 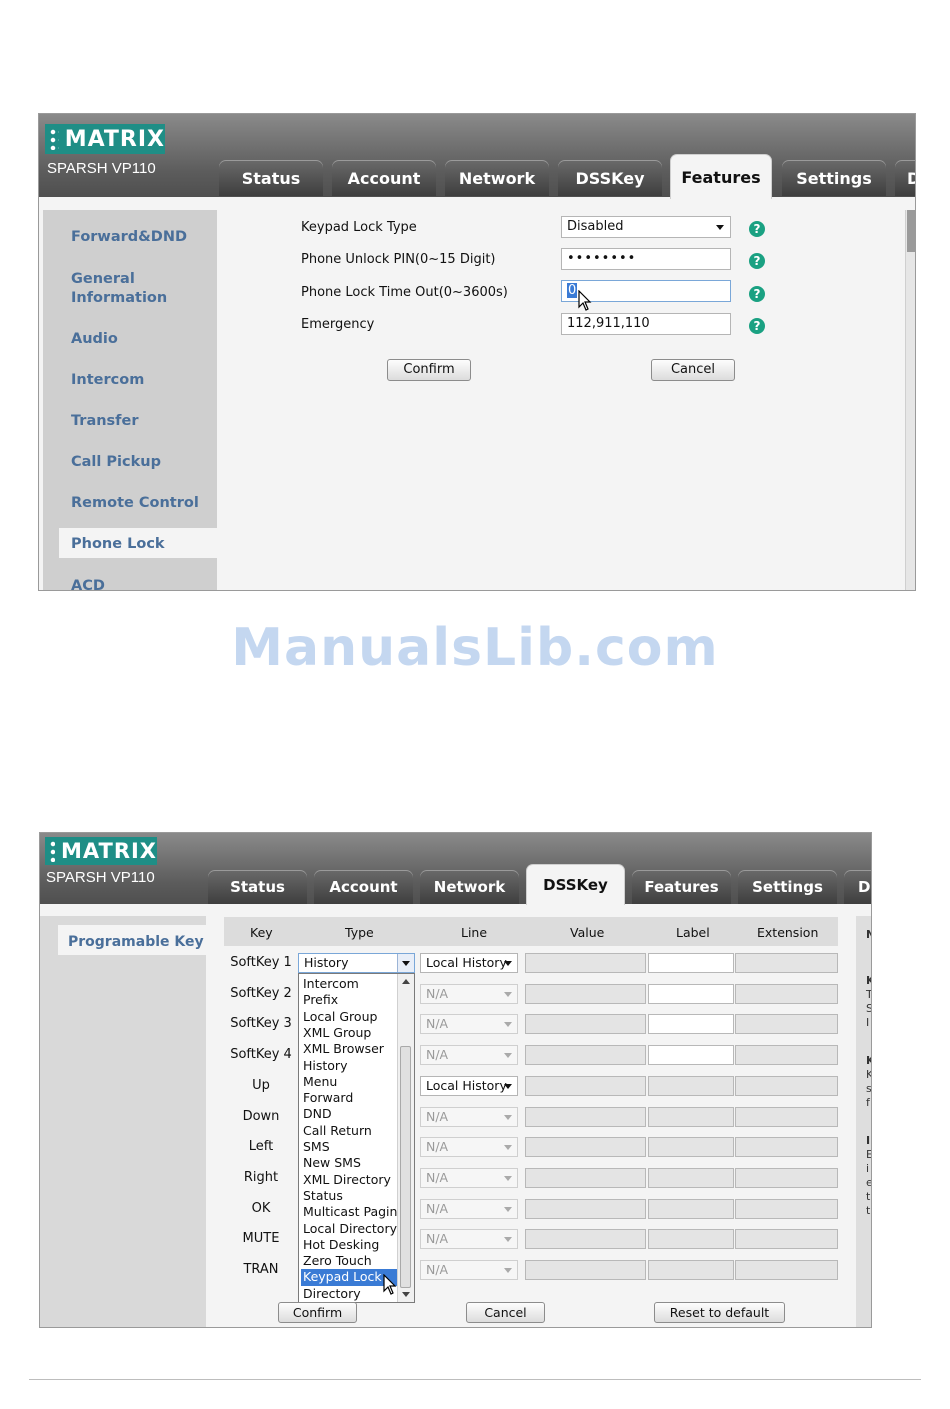 What do you see at coordinates (131, 289) in the screenshot?
I see `sidebar-item-general-information: General Information` at bounding box center [131, 289].